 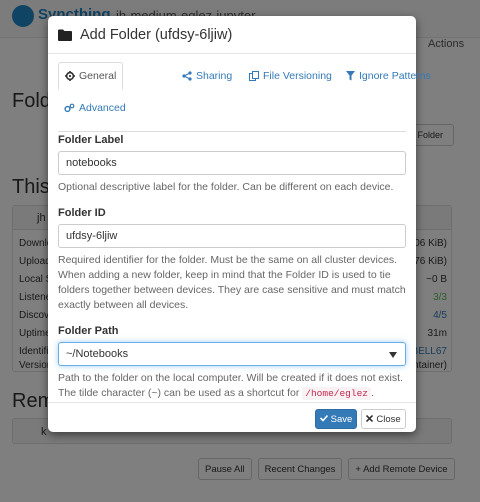 What do you see at coordinates (372, 393) in the screenshot?
I see `folder-path-help-suffix: .` at bounding box center [372, 393].